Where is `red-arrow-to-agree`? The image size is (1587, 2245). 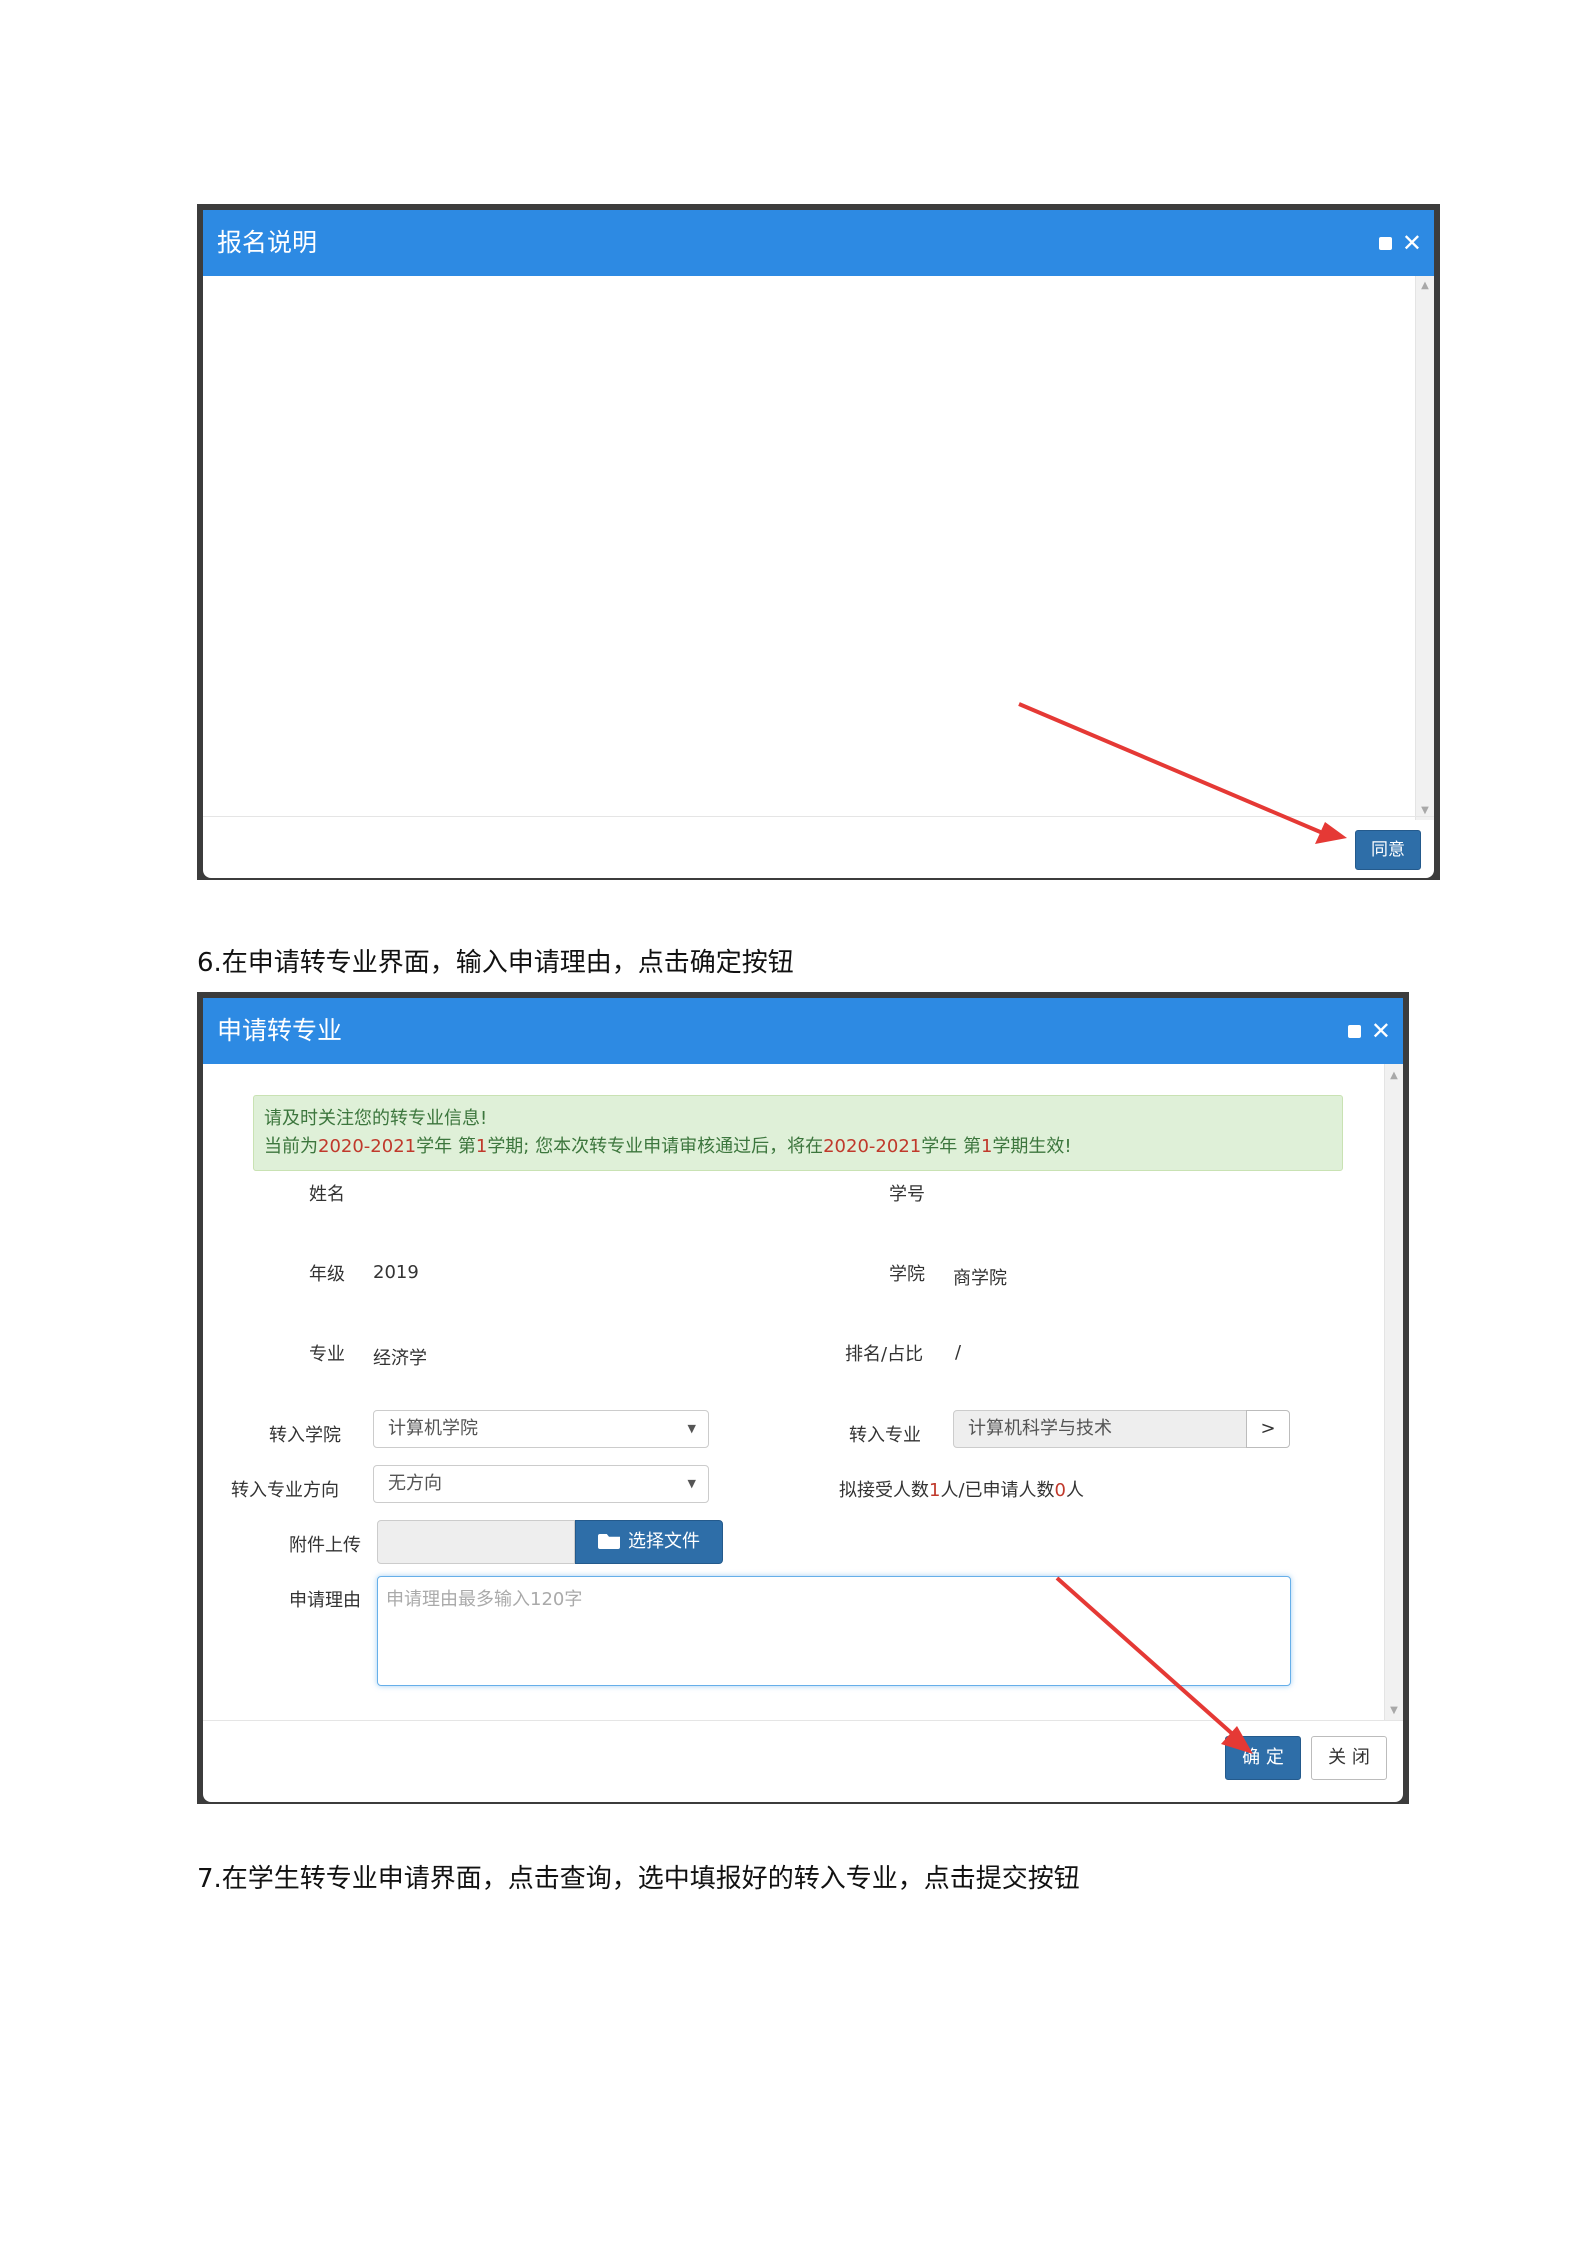 red-arrow-to-agree is located at coordinates (1182, 773).